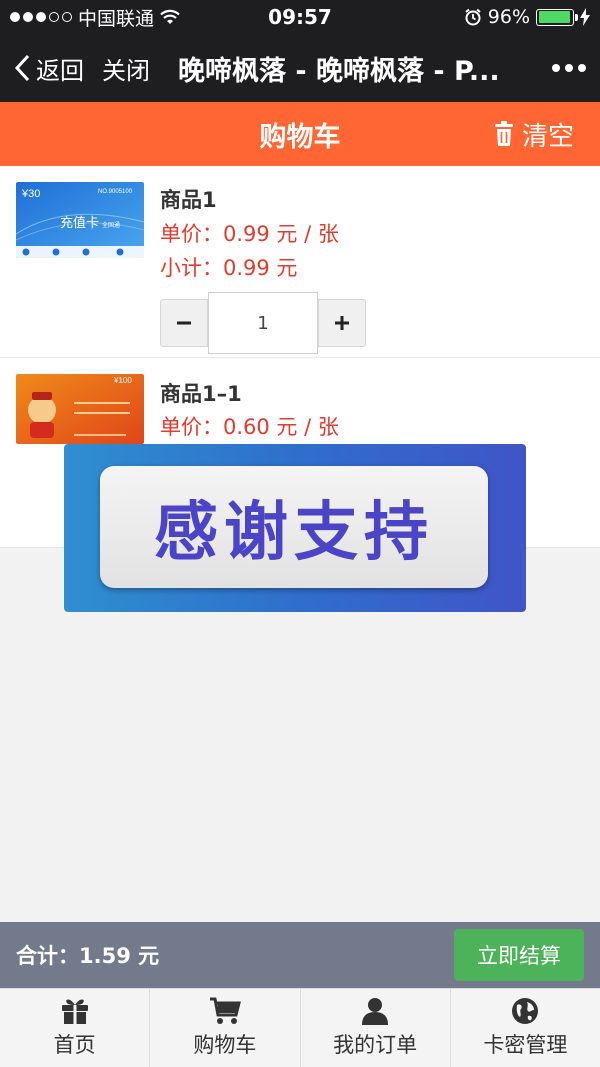 This screenshot has width=600, height=1067. Describe the element at coordinates (294, 533) in the screenshot. I see `thanks-text: 感谢支持` at that location.